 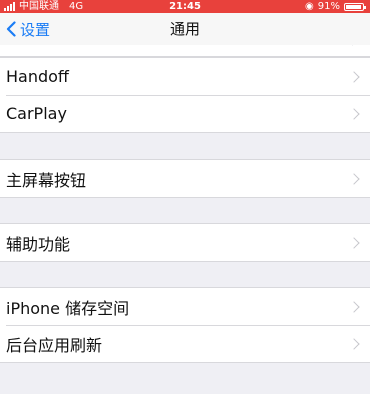 I want to click on settings-group-home-button: 主屏幕按钮, so click(x=185, y=178).